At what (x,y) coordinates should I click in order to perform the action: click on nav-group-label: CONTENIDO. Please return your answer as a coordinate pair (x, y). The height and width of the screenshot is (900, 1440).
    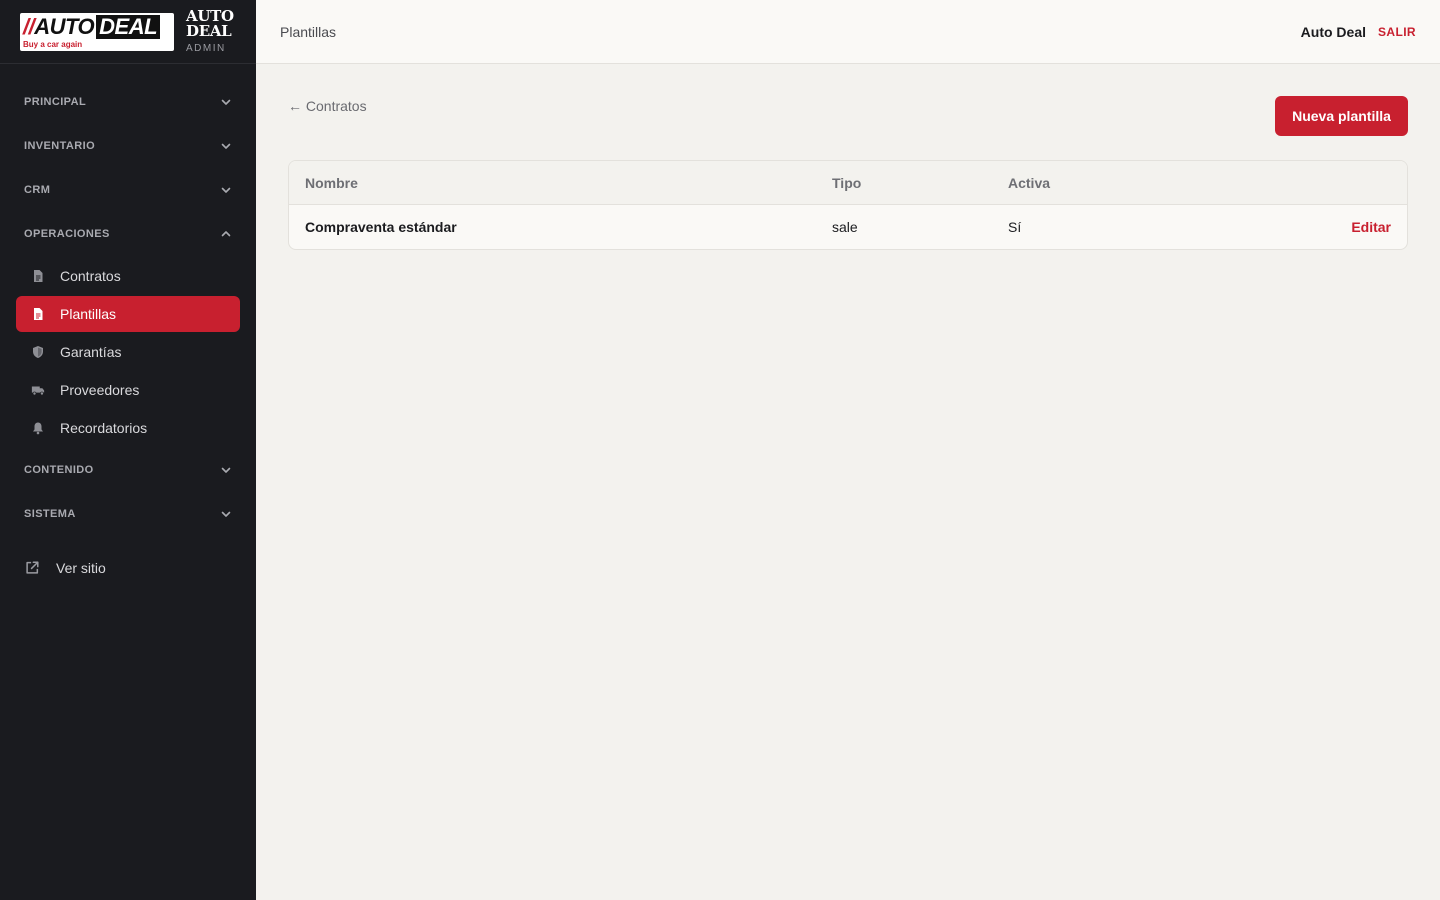
    Looking at the image, I should click on (59, 470).